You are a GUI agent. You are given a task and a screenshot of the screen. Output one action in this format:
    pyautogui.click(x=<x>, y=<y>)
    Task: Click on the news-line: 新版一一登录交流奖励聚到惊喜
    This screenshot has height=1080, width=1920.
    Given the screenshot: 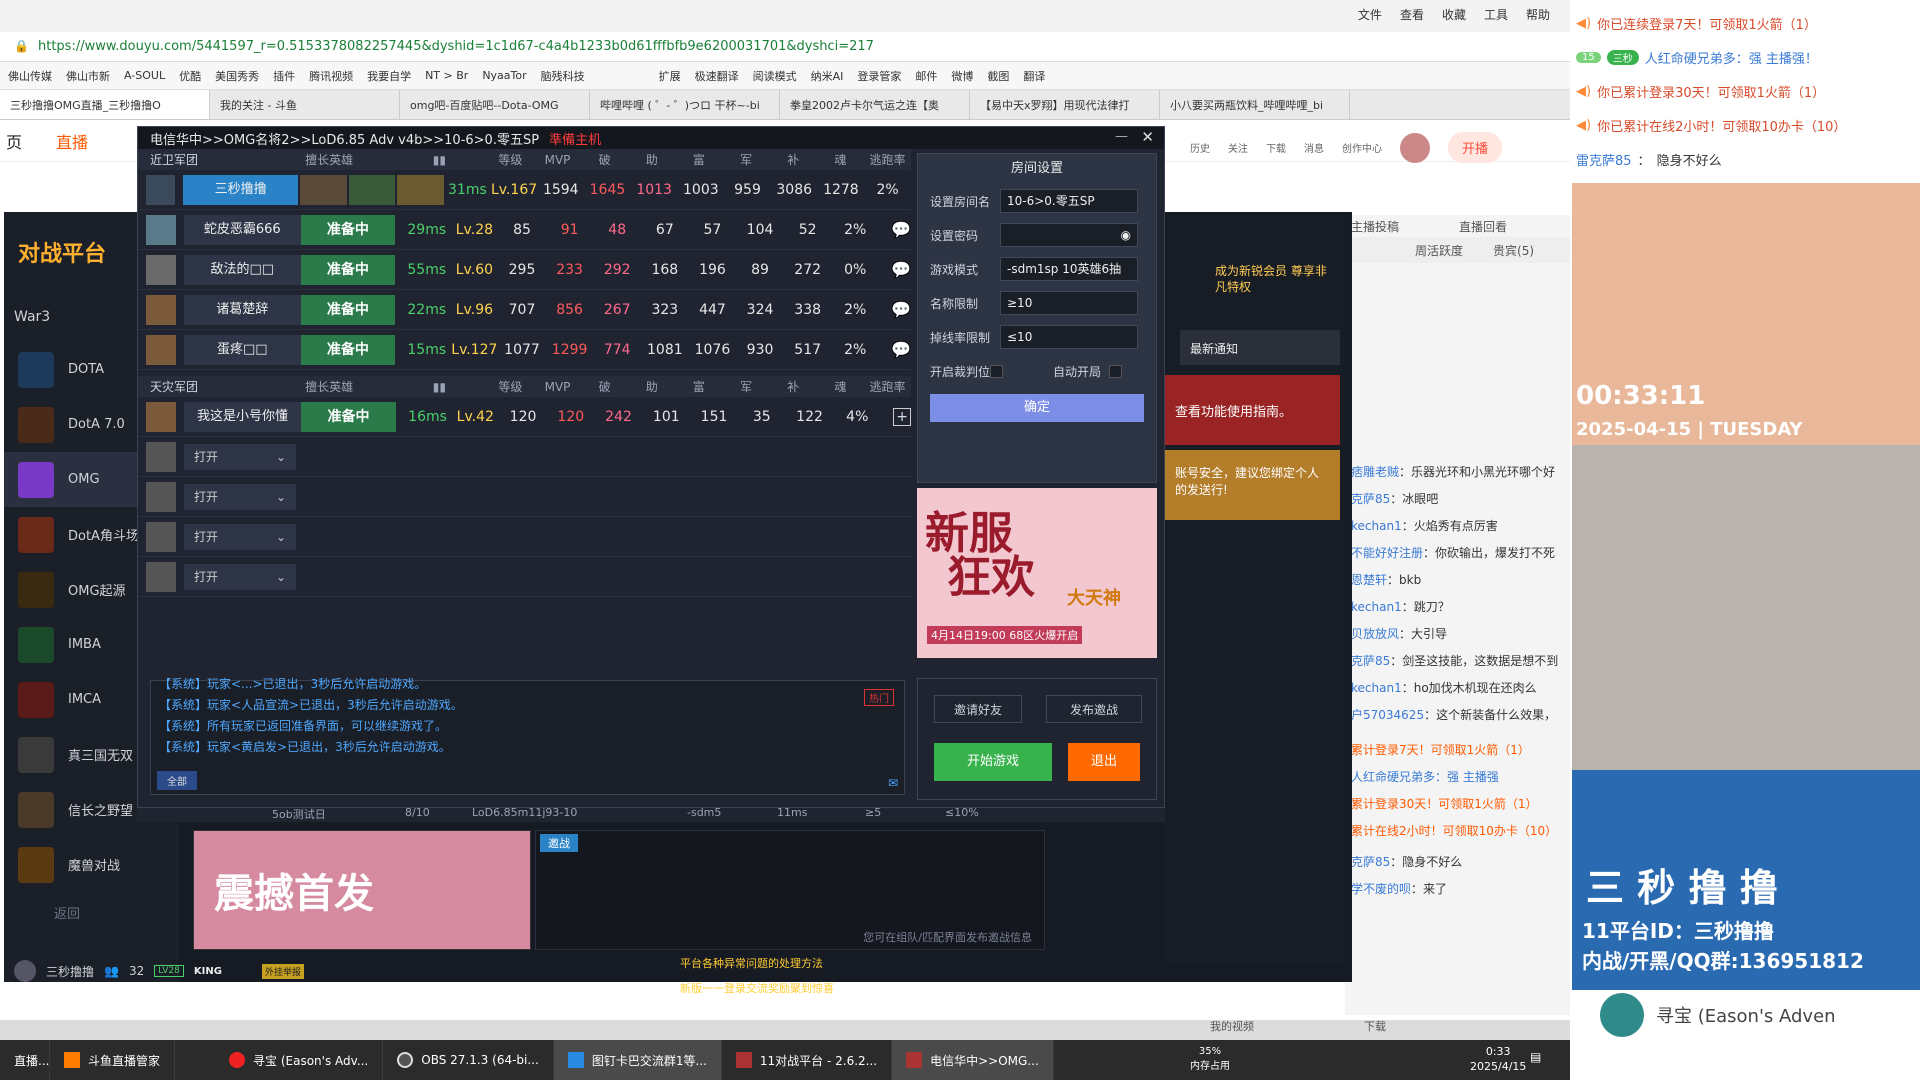 What is the action you would take?
    pyautogui.click(x=757, y=988)
    